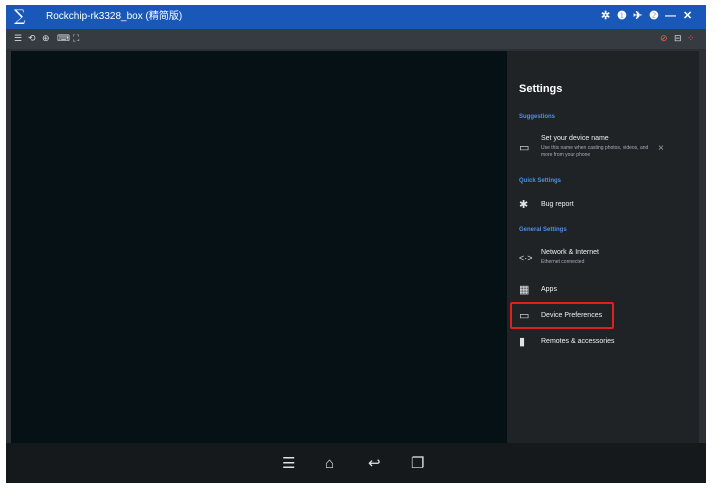 Image resolution: width=717 pixels, height=489 pixels. I want to click on apps-item: ▦ Apps, so click(601, 291).